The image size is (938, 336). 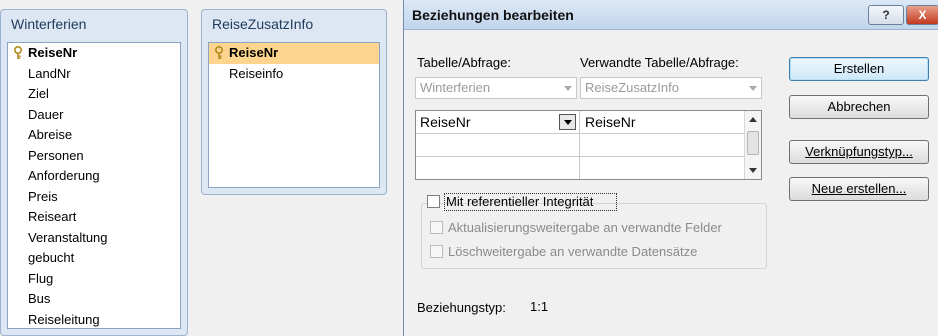 I want to click on field-name: Abreise, so click(x=50, y=134).